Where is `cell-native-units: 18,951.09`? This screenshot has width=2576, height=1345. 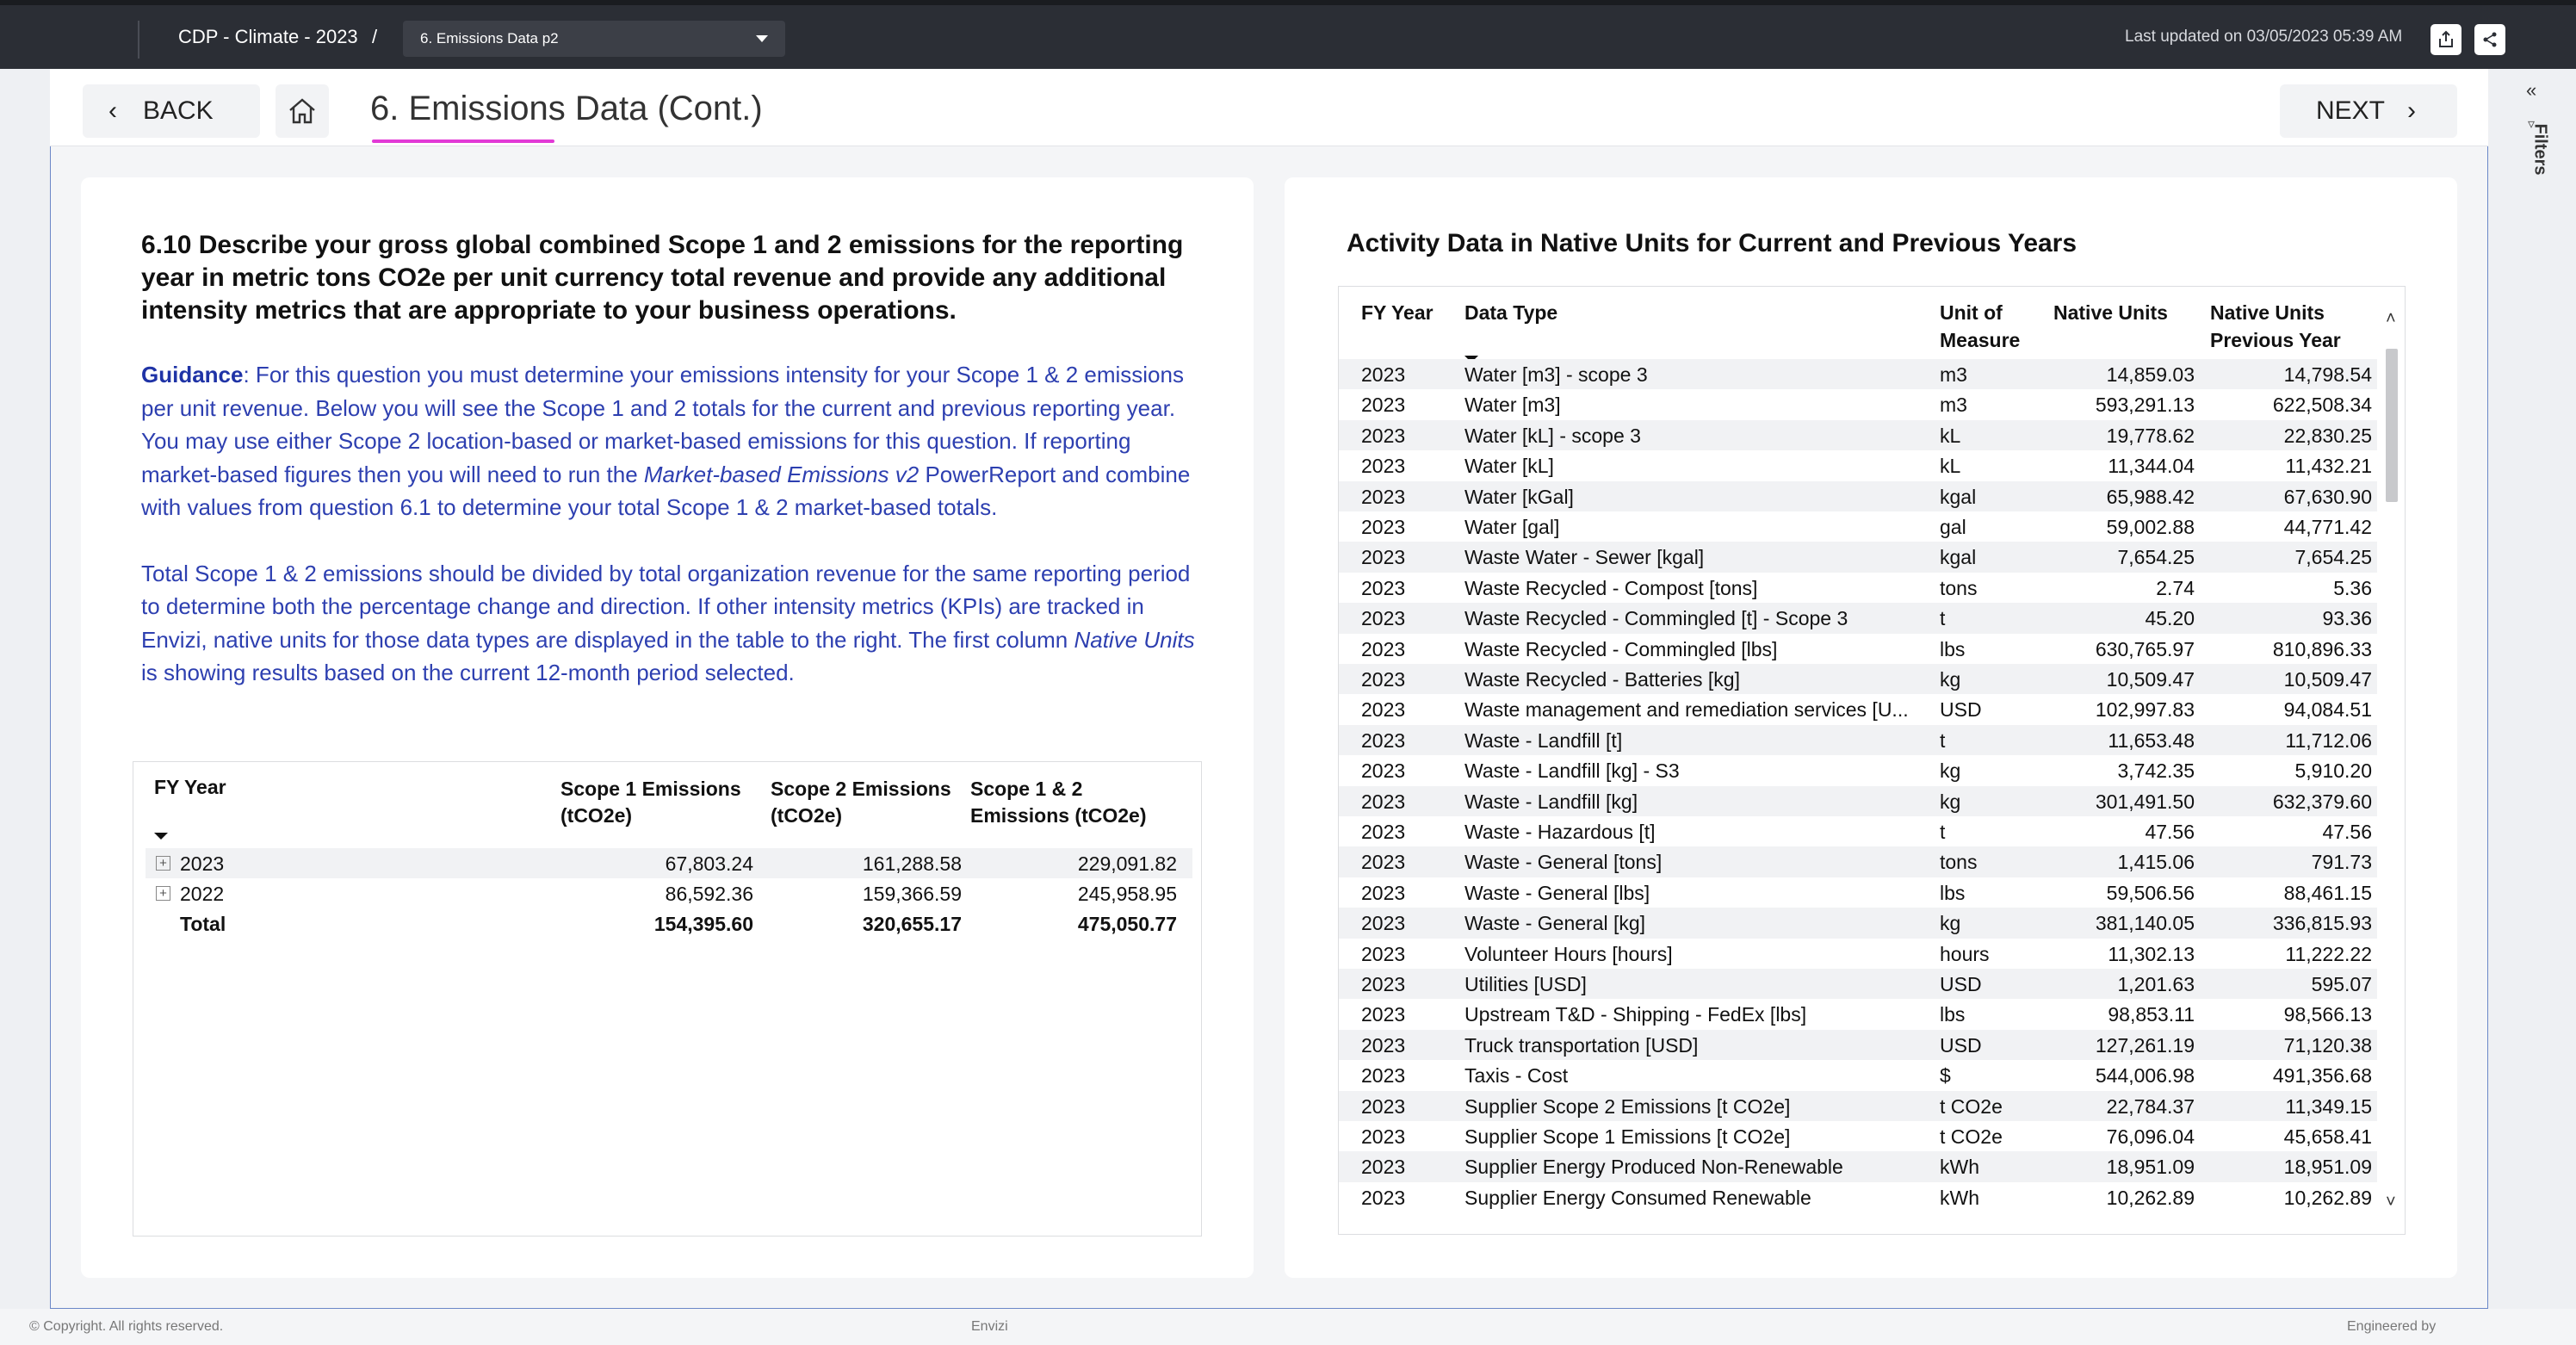 cell-native-units: 18,951.09 is located at coordinates (2151, 1167).